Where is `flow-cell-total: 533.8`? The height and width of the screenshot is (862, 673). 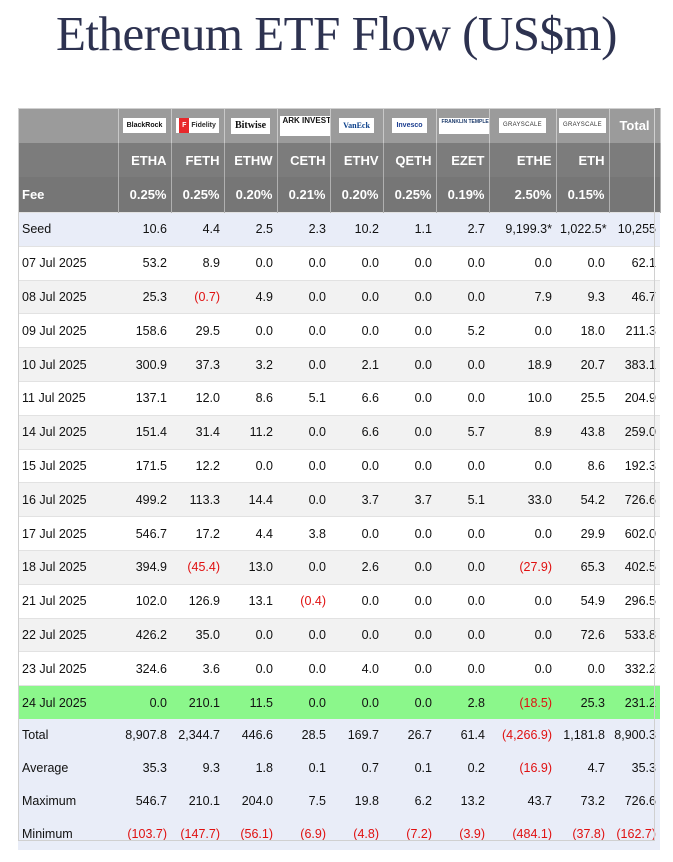
flow-cell-total: 533.8 is located at coordinates (634, 634).